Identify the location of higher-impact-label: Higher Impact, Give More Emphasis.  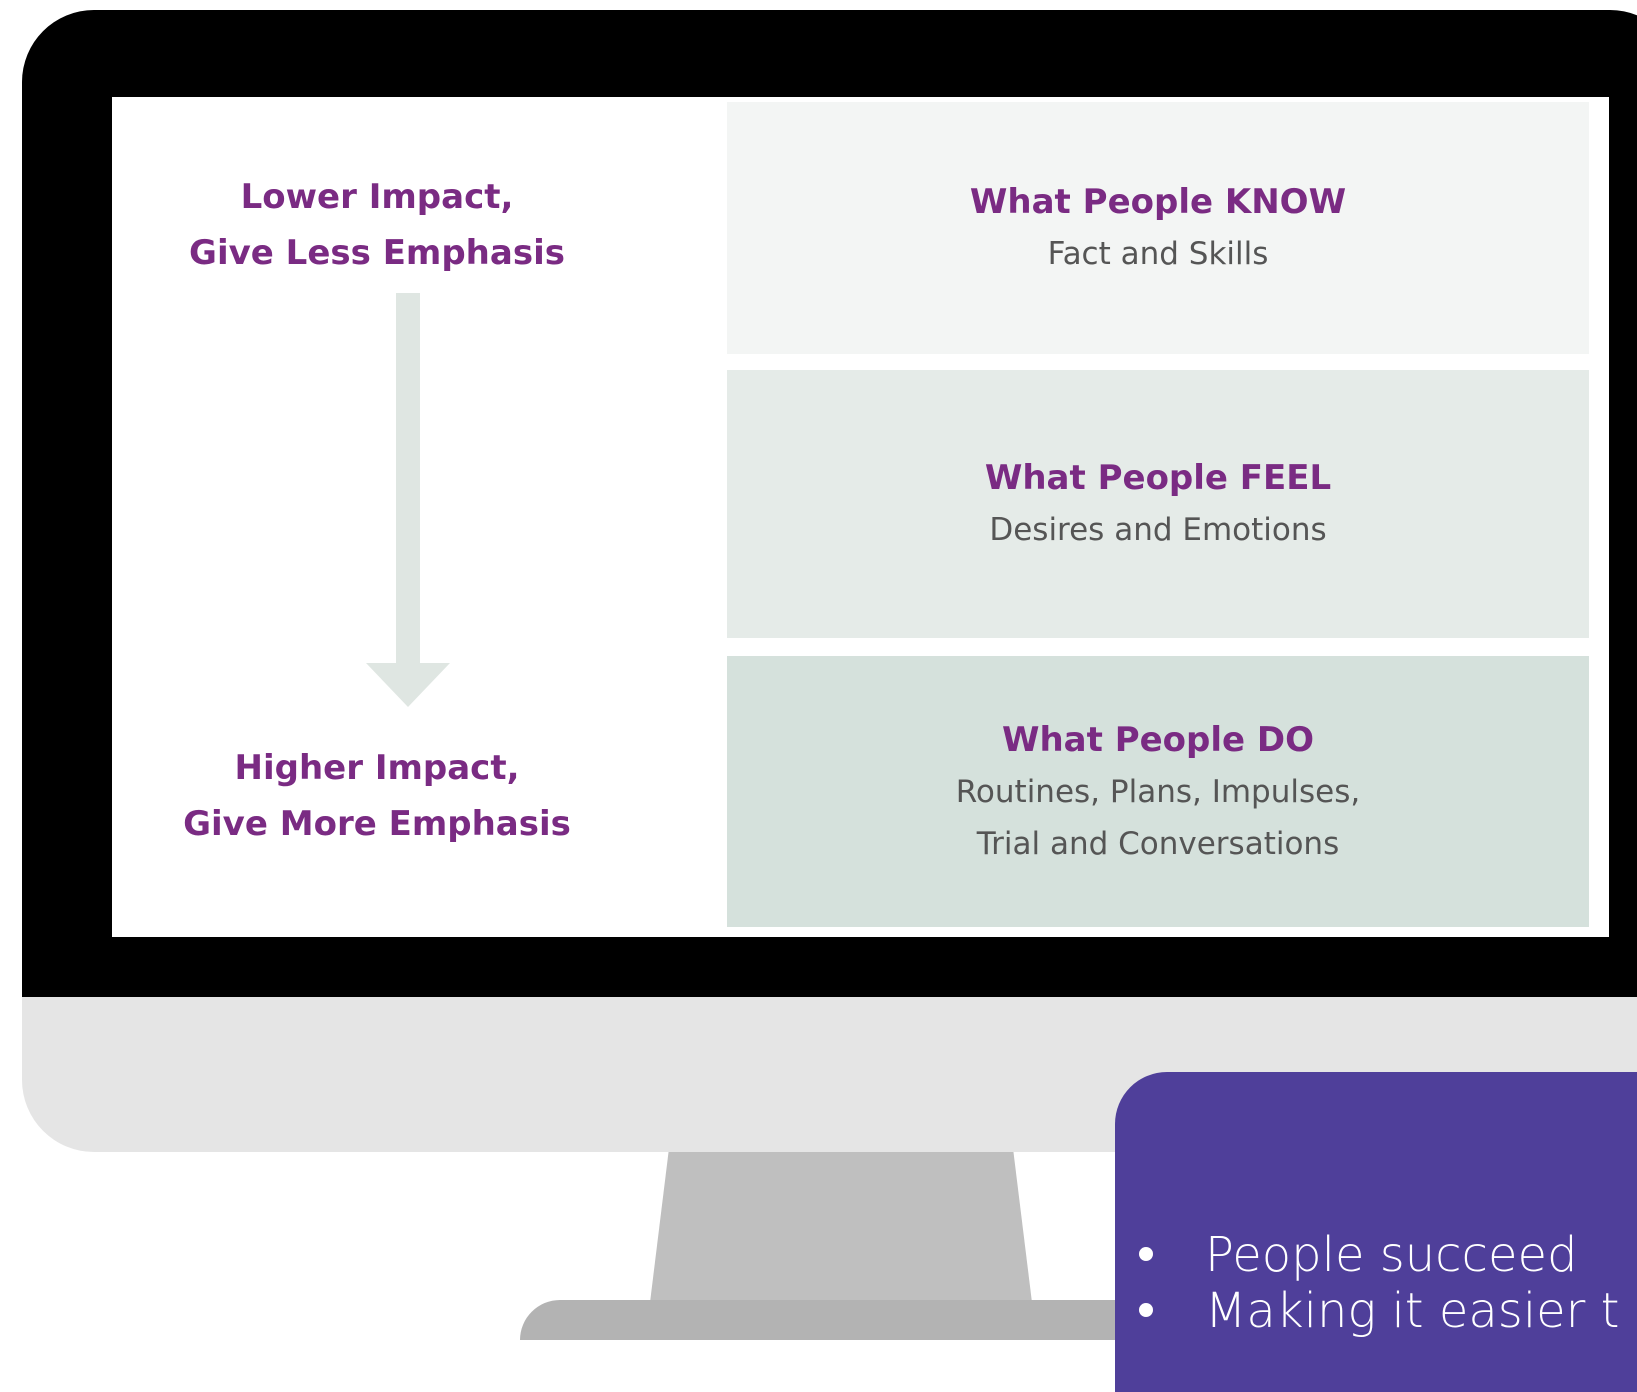
(377, 796).